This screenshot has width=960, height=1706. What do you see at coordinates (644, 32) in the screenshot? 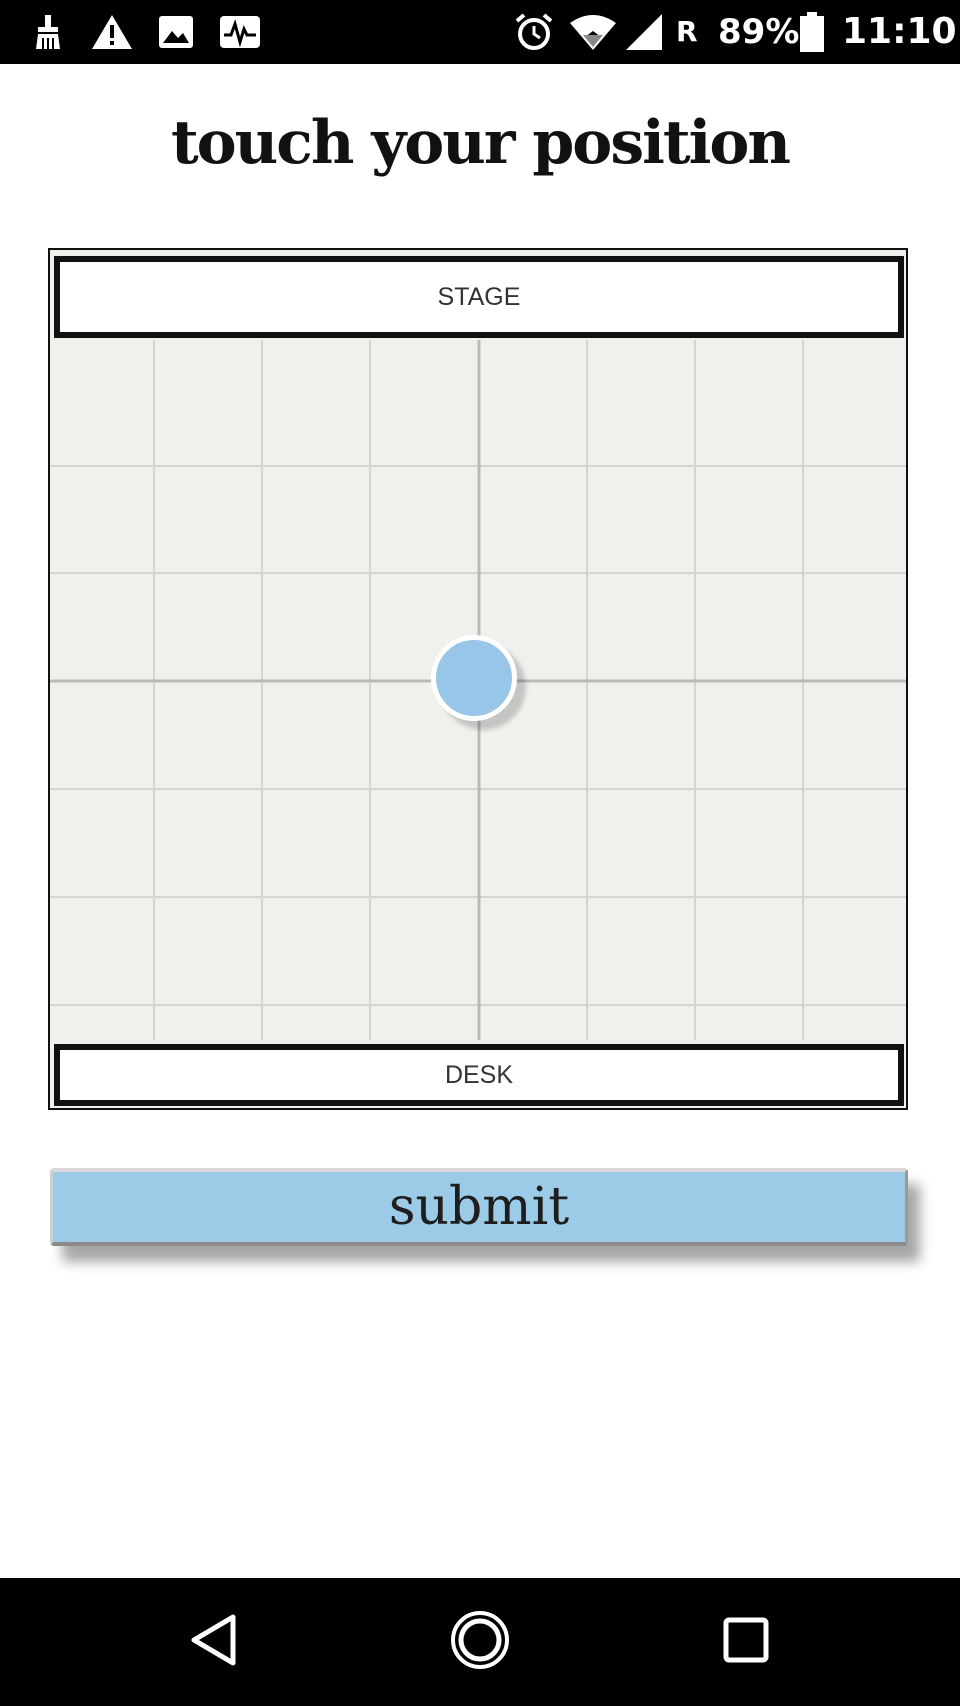
I see `signal-icon` at bounding box center [644, 32].